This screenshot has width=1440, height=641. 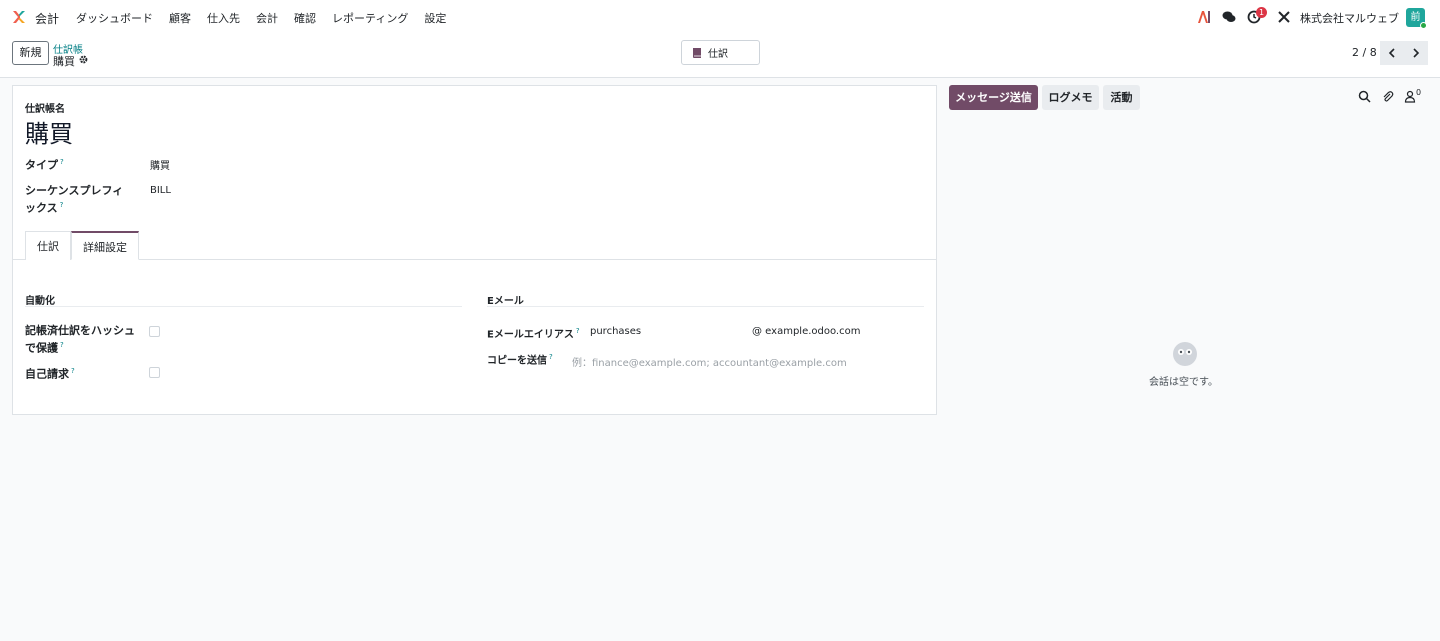 I want to click on log-note-button: ログメモ, so click(x=1070, y=97).